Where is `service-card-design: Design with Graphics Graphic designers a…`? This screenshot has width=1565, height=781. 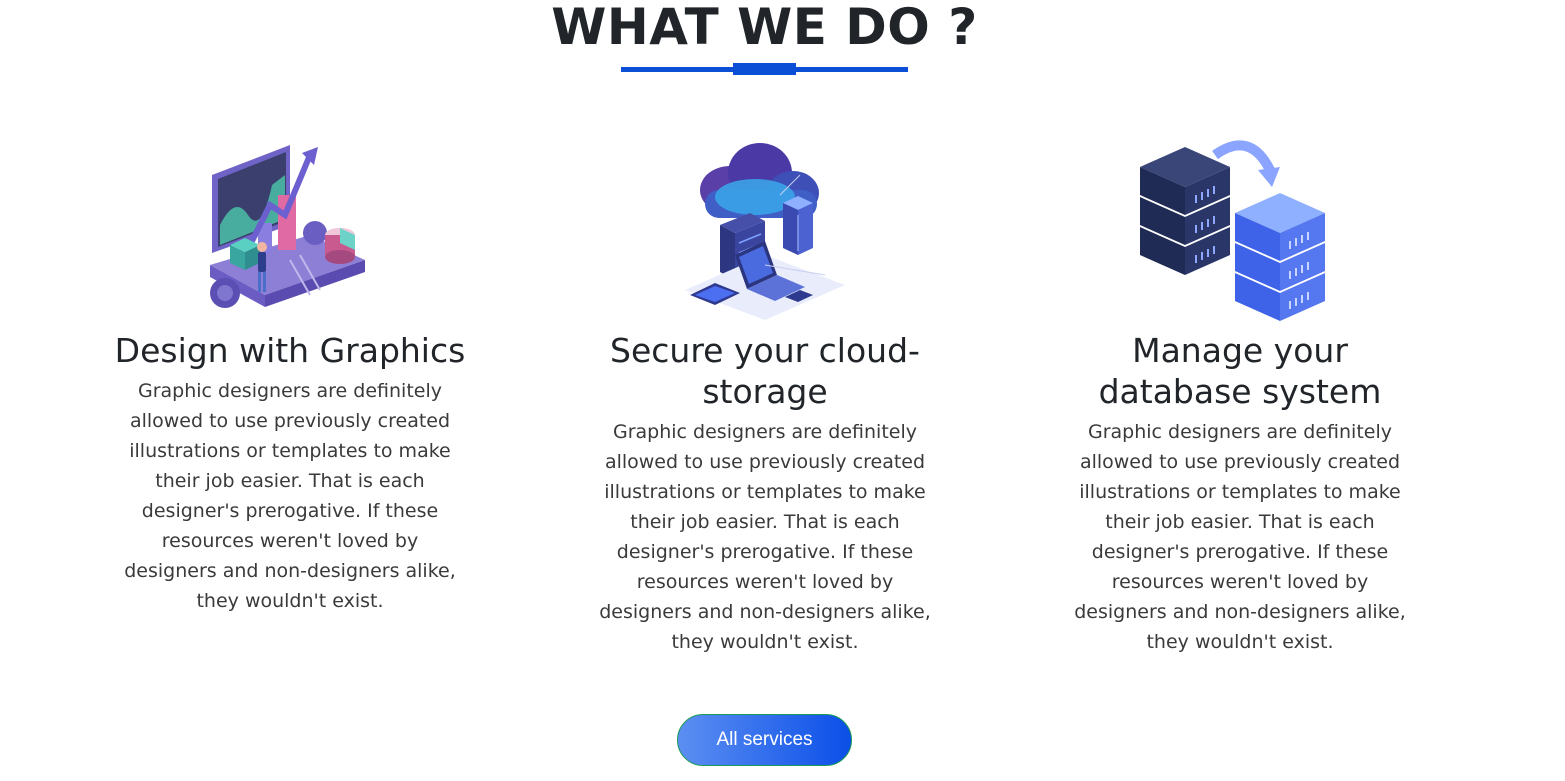
service-card-design: Design with Graphics Graphic designers a… is located at coordinates (290, 375).